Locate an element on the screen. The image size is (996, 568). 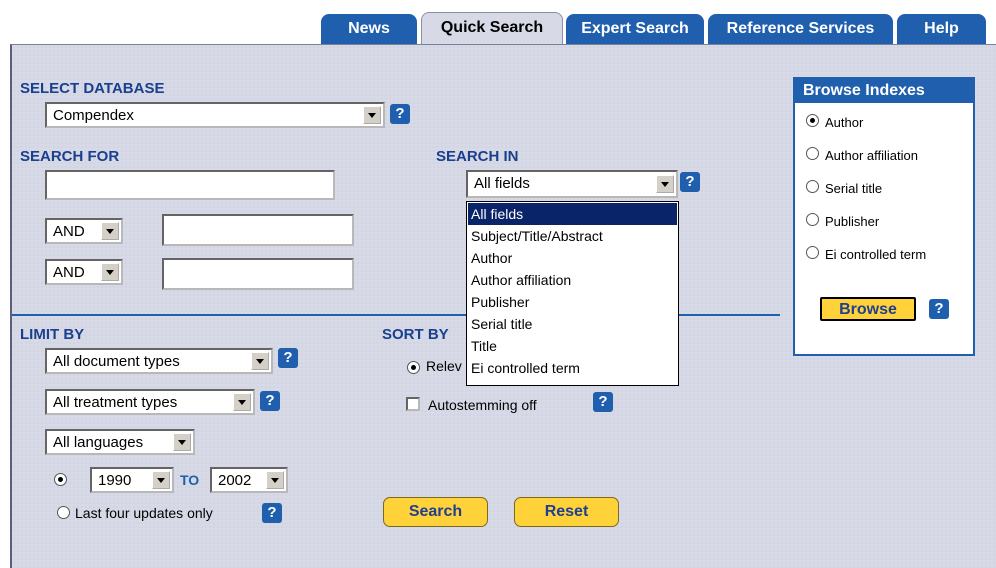
tab-quick-search-label: Quick Search is located at coordinates (492, 27).